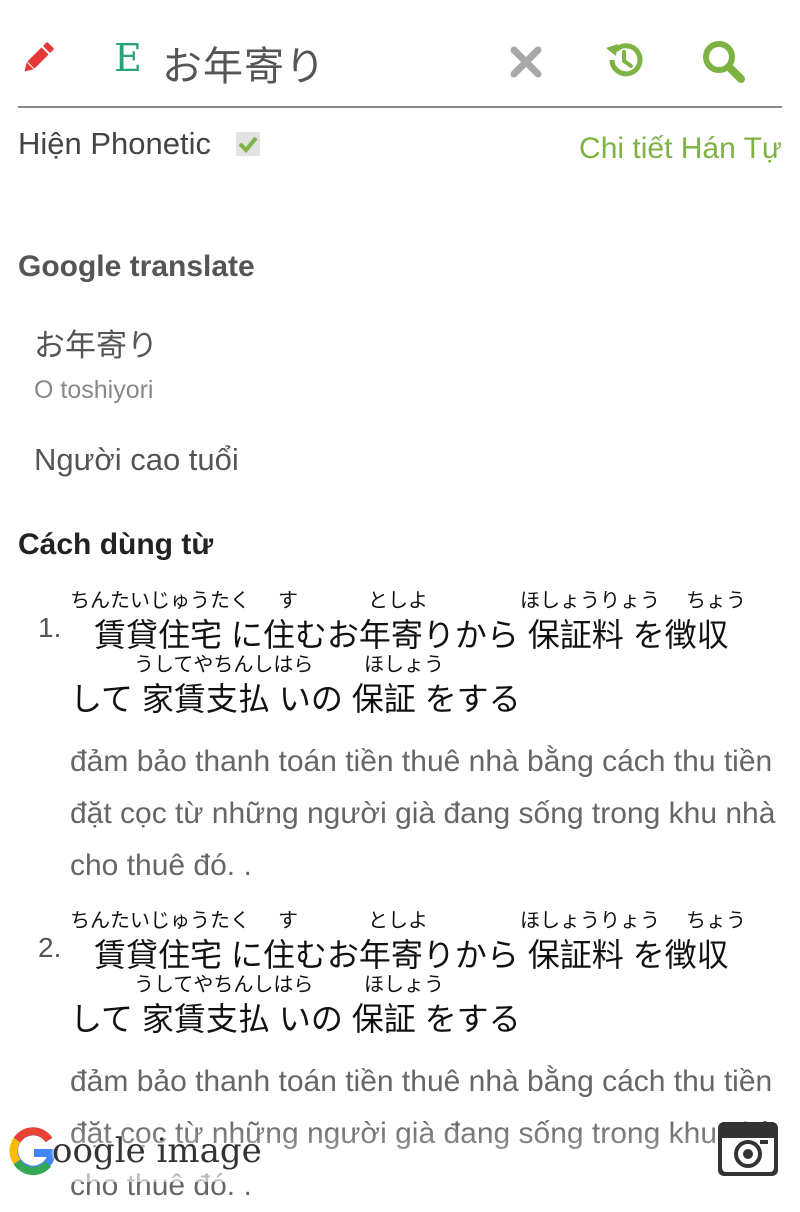 The width and height of the screenshot is (800, 1212). What do you see at coordinates (624, 60) in the screenshot?
I see `history-icon` at bounding box center [624, 60].